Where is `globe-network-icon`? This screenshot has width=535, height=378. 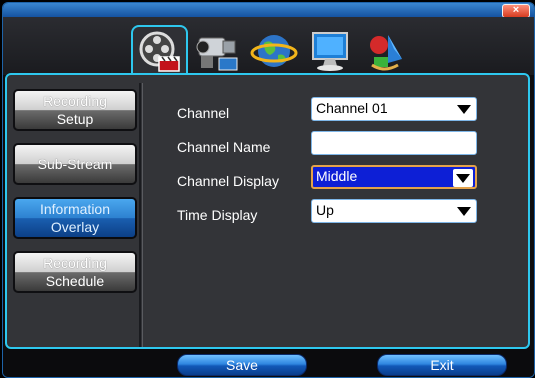
globe-network-icon is located at coordinates (273, 51).